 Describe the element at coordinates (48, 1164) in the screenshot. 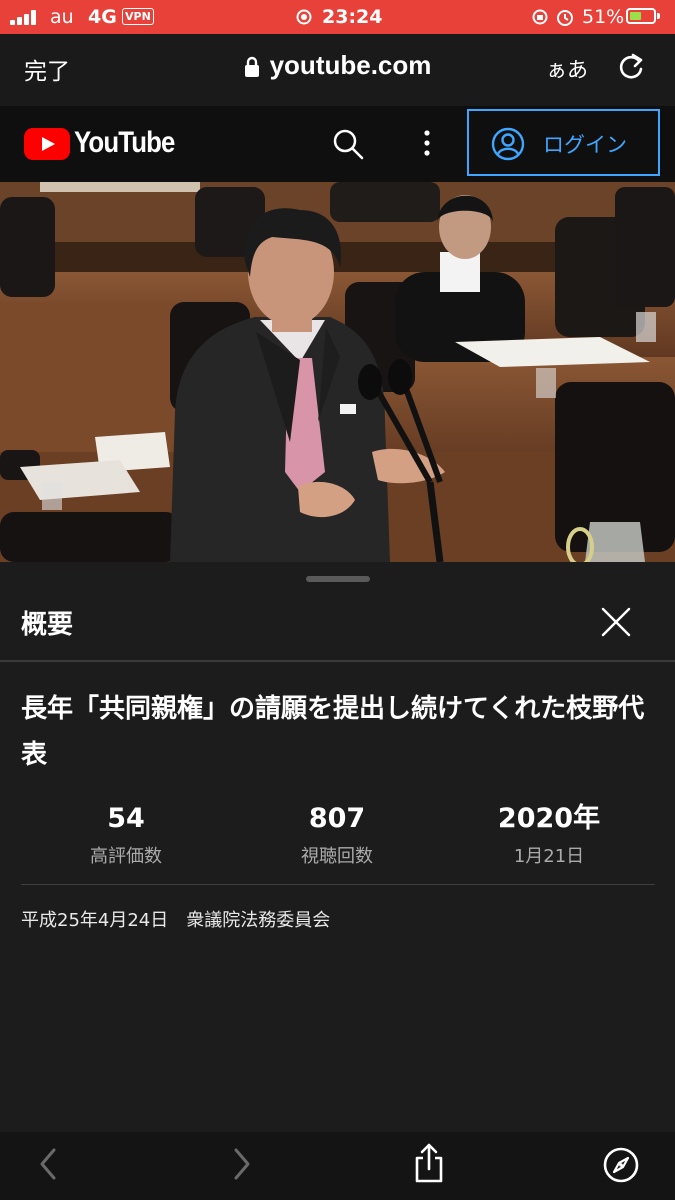

I see `back-icon` at that location.